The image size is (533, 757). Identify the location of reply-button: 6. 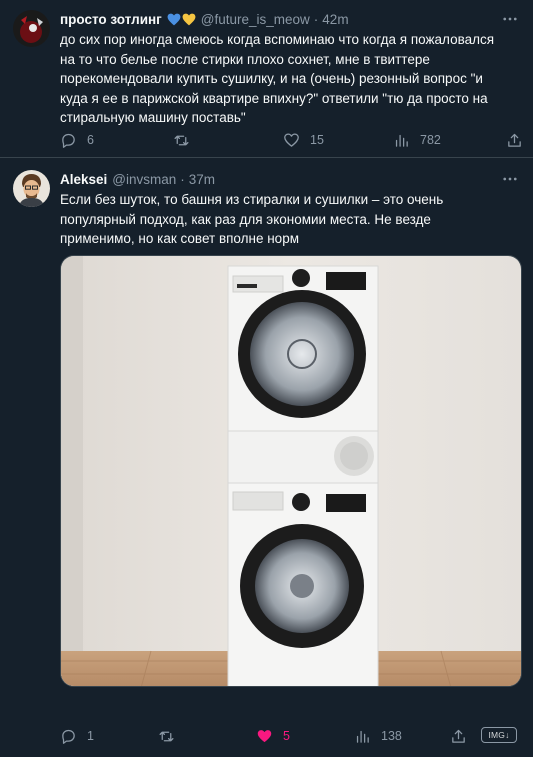
(77, 140).